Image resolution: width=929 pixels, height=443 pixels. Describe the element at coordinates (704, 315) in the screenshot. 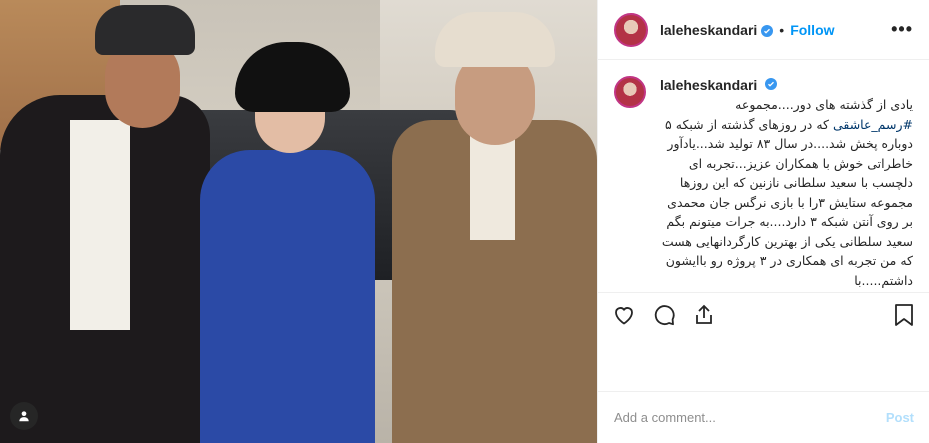

I see `share-icon` at that location.